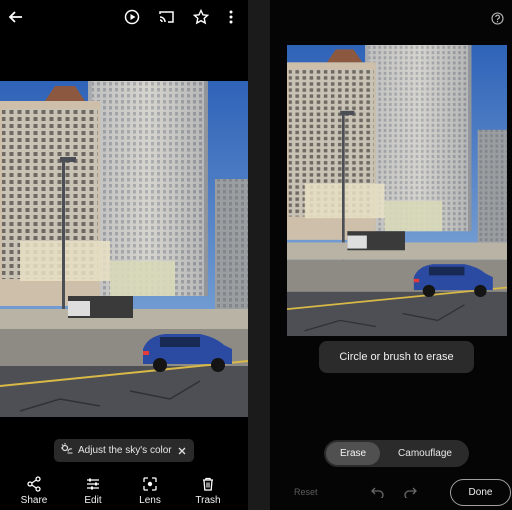 Image resolution: width=512 pixels, height=510 pixels. Describe the element at coordinates (132, 17) in the screenshot. I see `motion-play-icon` at that location.